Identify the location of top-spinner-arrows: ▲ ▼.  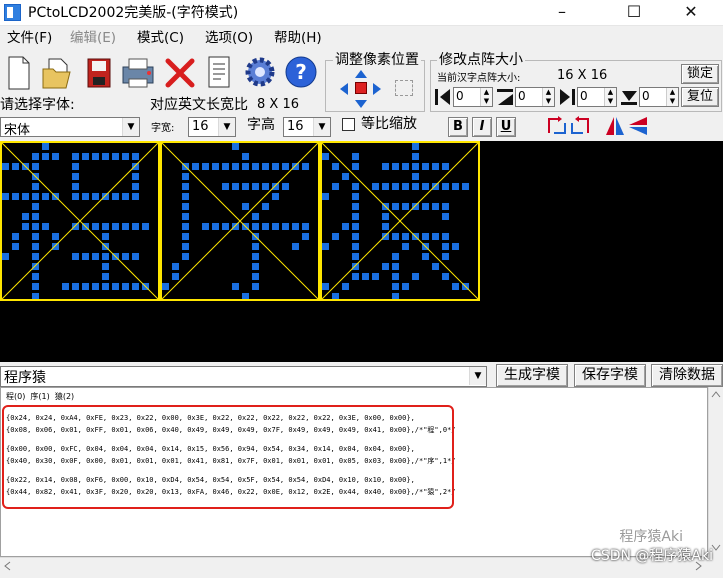
(548, 97).